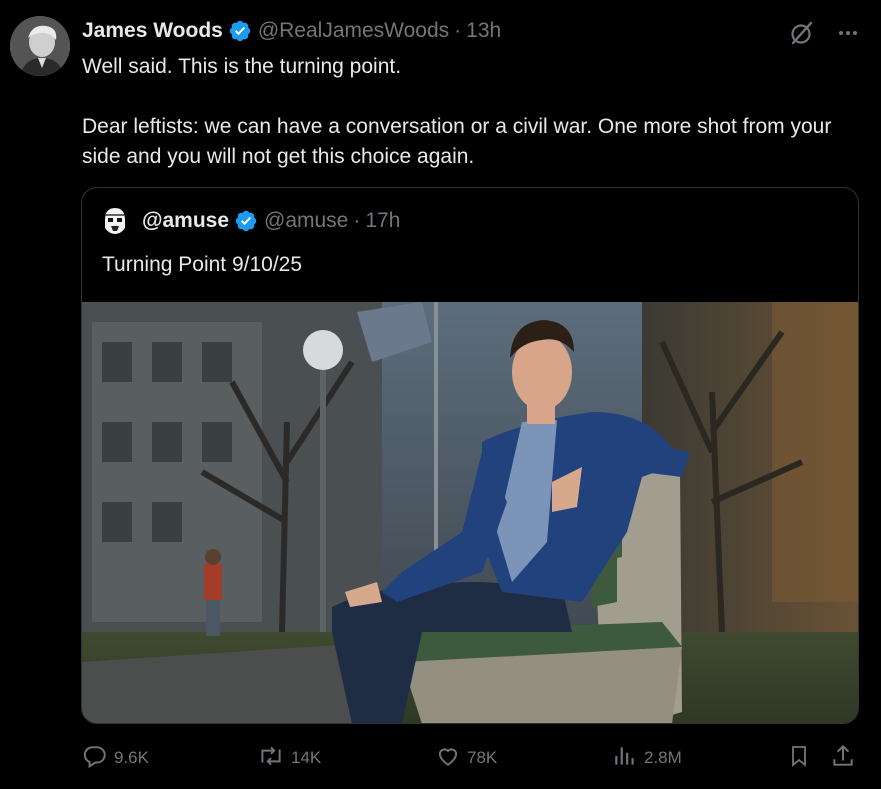  What do you see at coordinates (115, 221) in the screenshot?
I see `quoted-avatar` at bounding box center [115, 221].